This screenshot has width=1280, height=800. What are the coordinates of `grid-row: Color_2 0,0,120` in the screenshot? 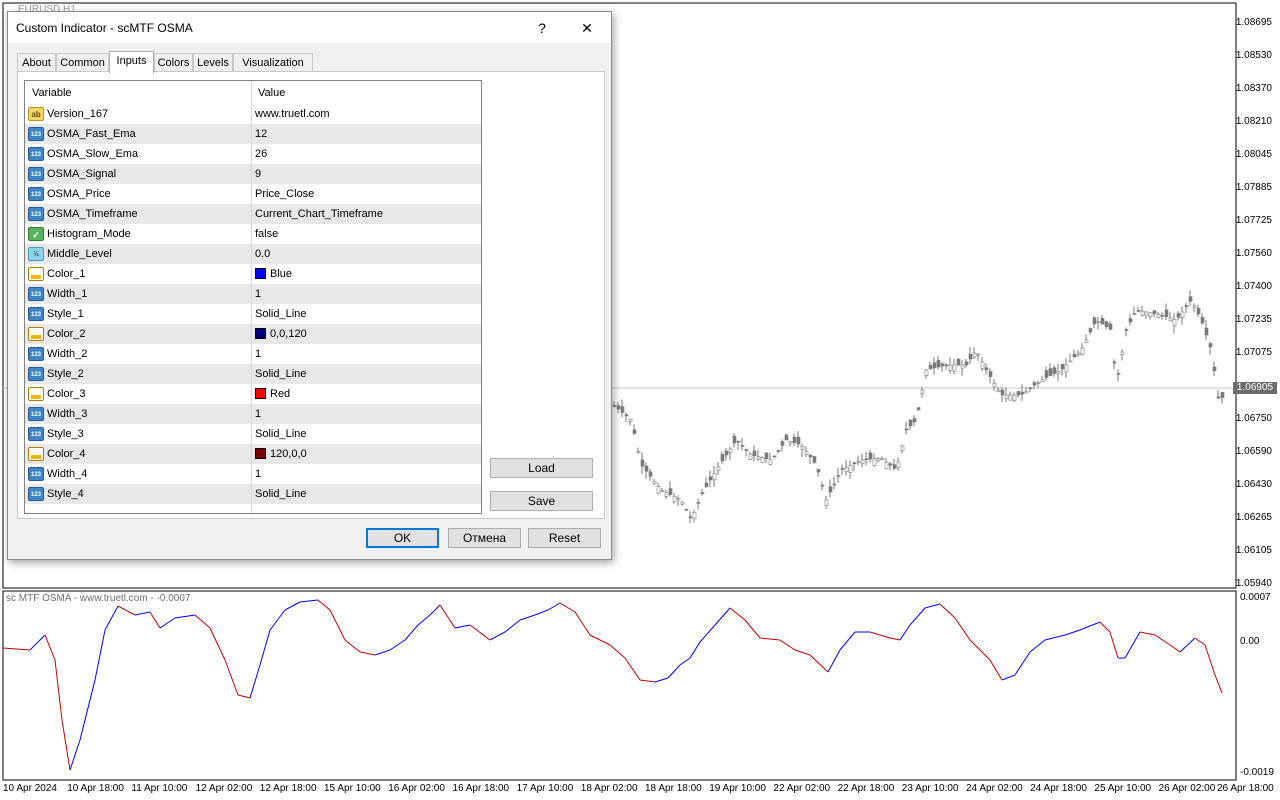 It's located at (253, 334).